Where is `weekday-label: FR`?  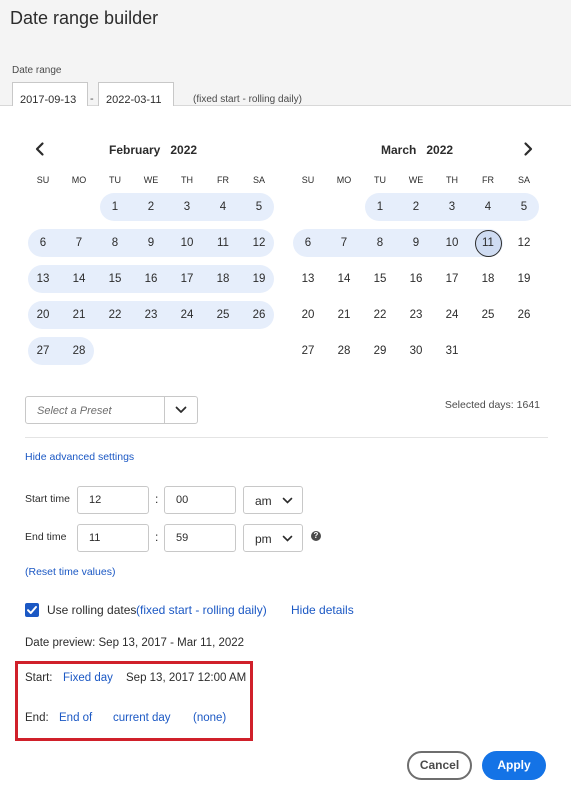 weekday-label: FR is located at coordinates (223, 180).